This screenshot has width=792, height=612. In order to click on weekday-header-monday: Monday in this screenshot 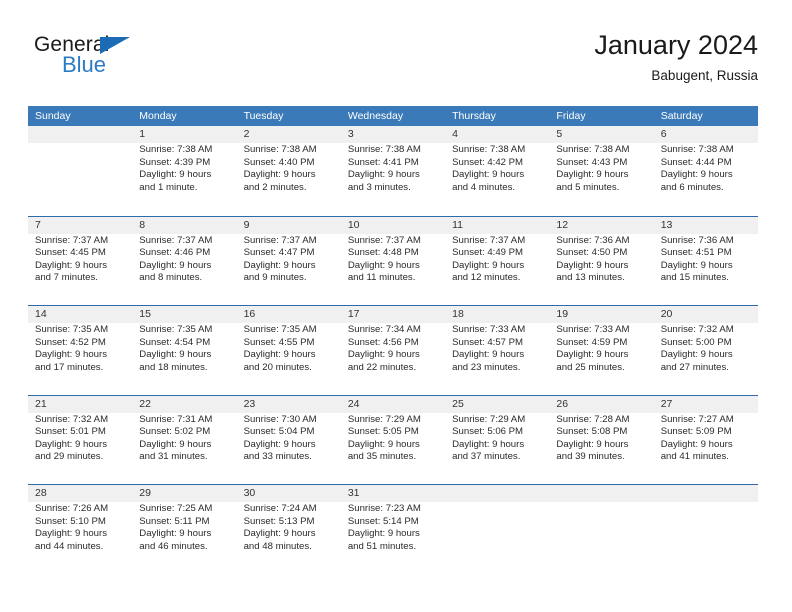, I will do `click(158, 116)`.